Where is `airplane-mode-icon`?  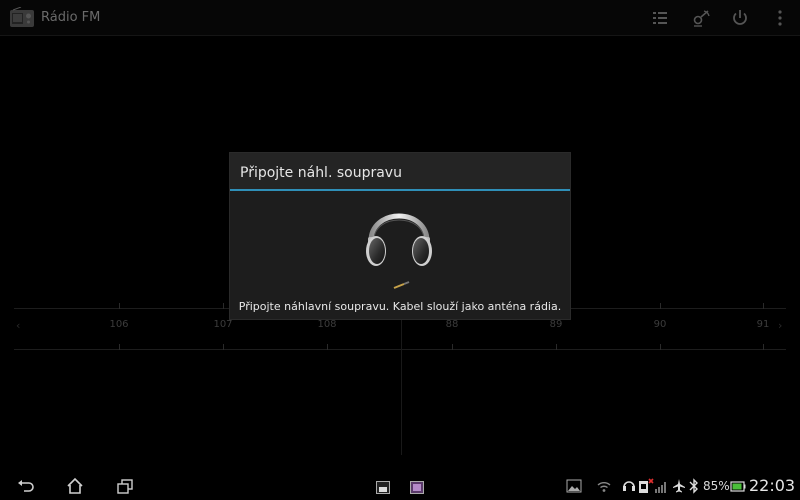
airplane-mode-icon is located at coordinates (679, 486).